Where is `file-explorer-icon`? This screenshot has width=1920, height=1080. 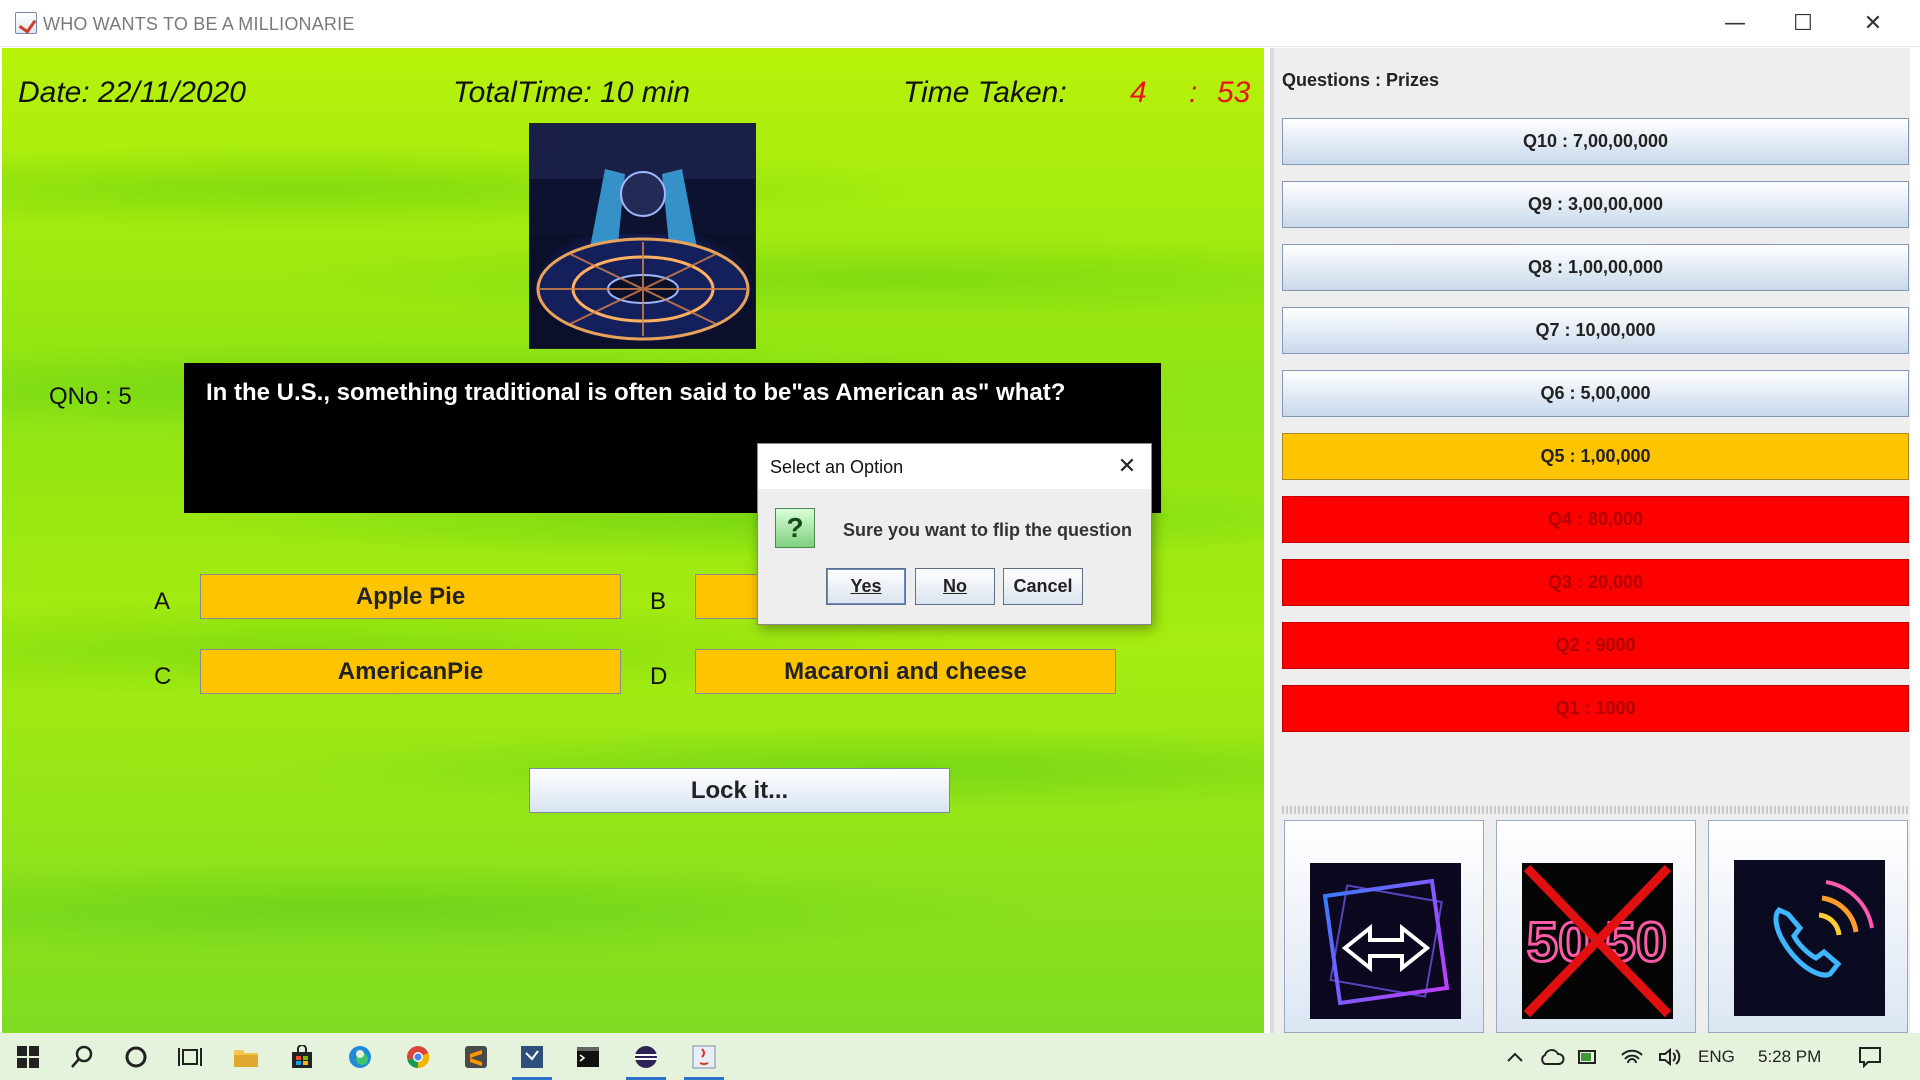
file-explorer-icon is located at coordinates (246, 1056).